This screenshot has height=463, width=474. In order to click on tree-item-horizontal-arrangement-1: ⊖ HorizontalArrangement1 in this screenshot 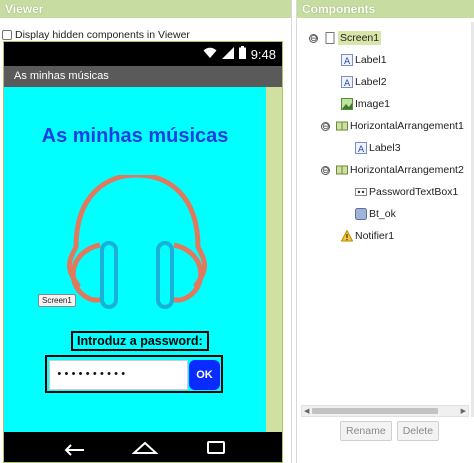, I will do `click(392, 126)`.